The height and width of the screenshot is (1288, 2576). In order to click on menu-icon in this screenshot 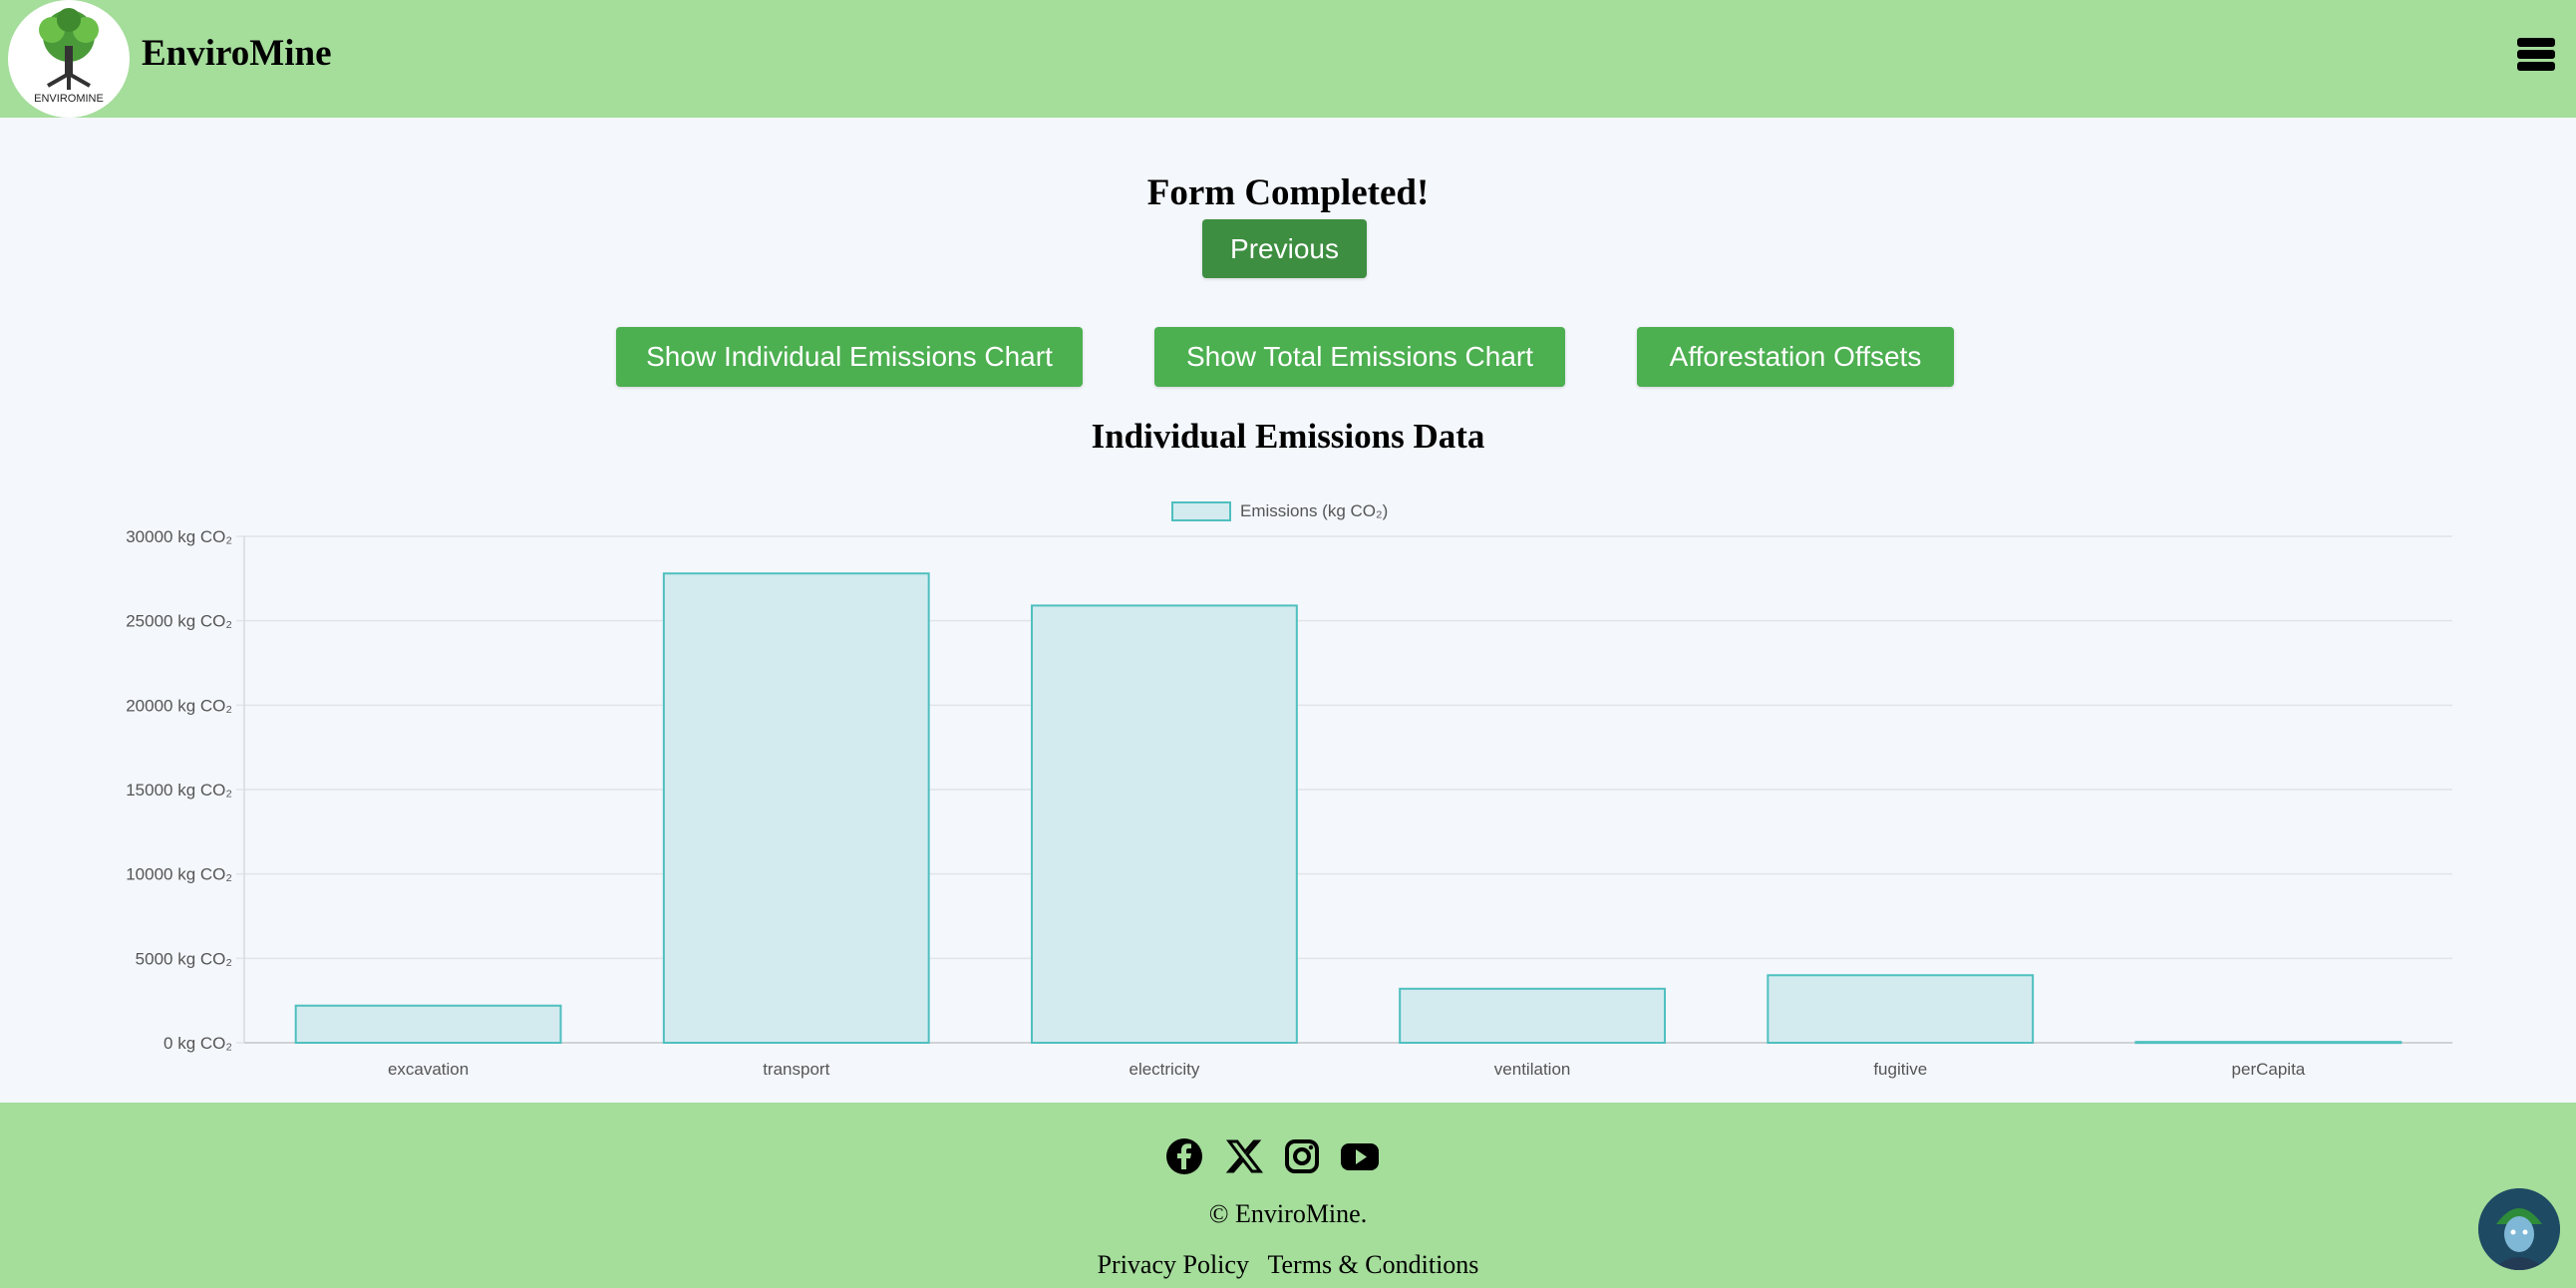, I will do `click(2536, 55)`.